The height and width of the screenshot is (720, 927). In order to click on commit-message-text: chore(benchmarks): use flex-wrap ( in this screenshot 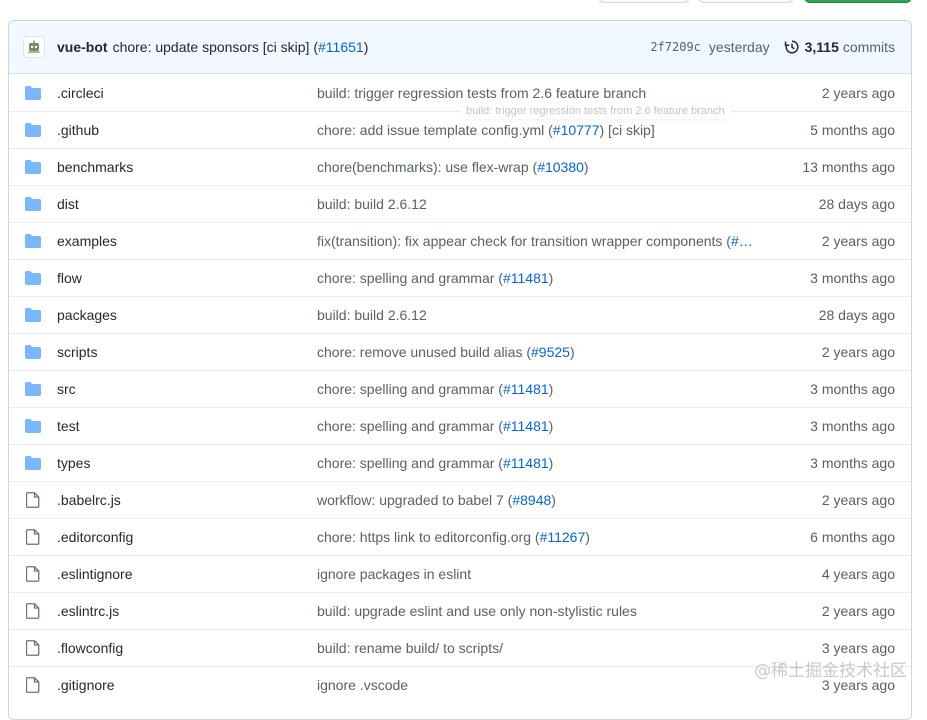, I will do `click(427, 167)`.